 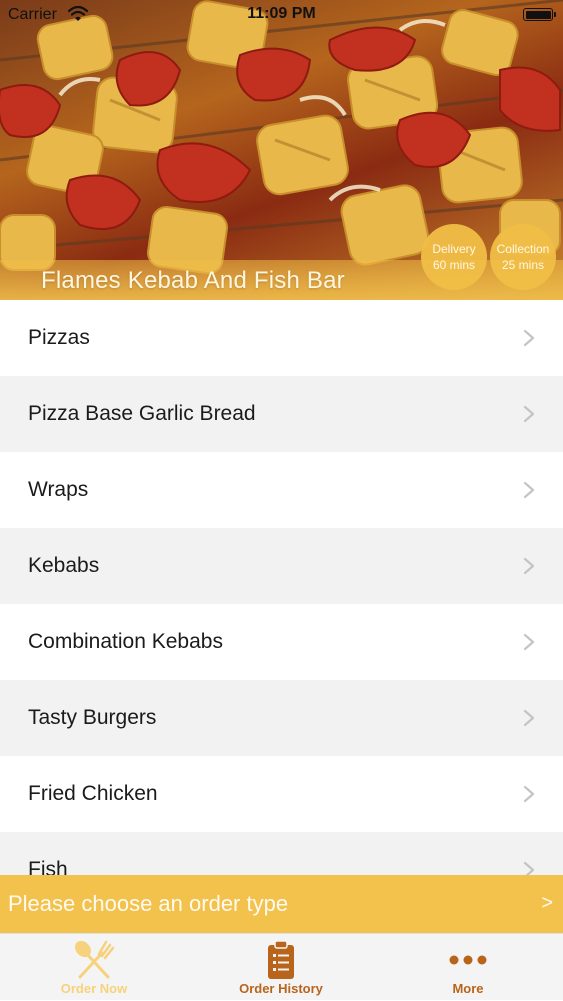 What do you see at coordinates (142, 413) in the screenshot?
I see `menu-category-label: Pizza Base Garlic Bread` at bounding box center [142, 413].